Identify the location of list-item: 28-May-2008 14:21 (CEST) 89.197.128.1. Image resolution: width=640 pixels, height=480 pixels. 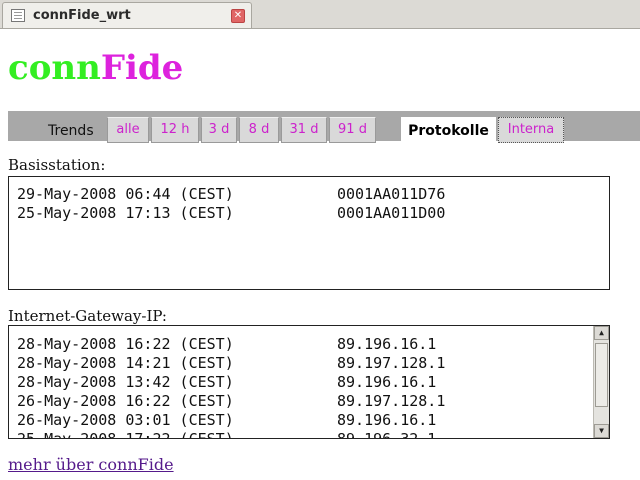
(309, 363).